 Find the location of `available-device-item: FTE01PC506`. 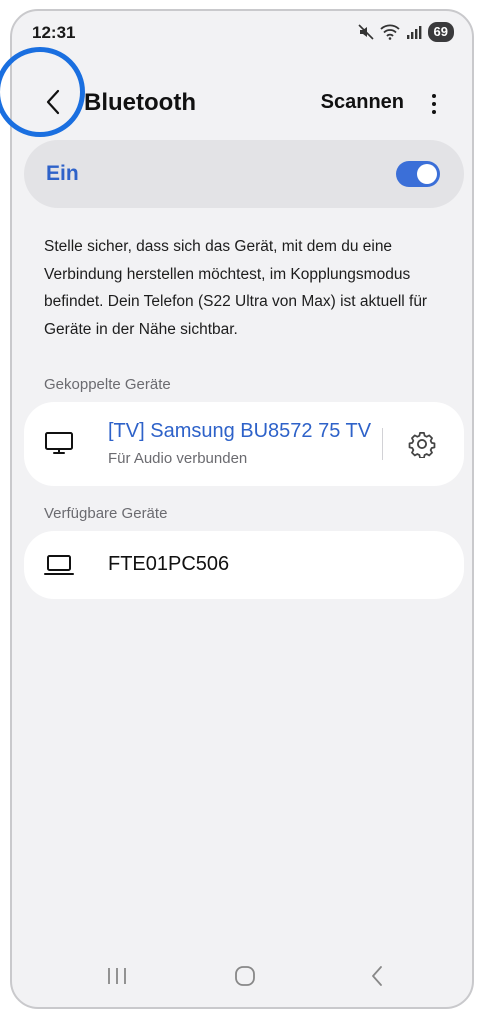

available-device-item: FTE01PC506 is located at coordinates (244, 565).